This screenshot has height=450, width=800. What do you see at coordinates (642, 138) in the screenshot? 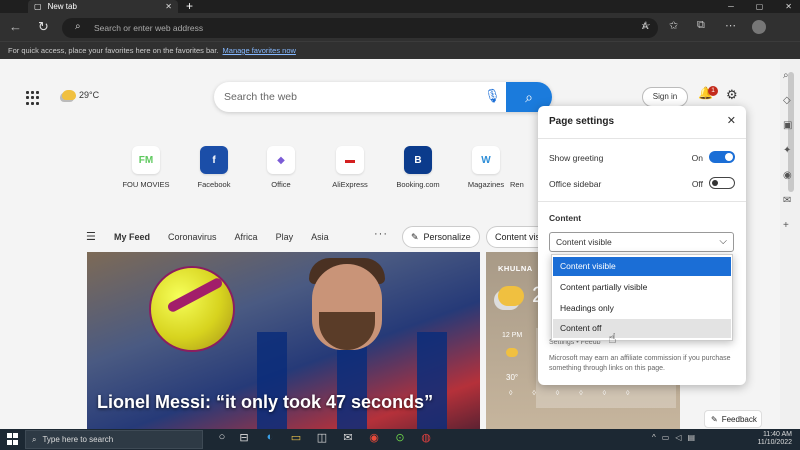
I see `divider` at bounding box center [642, 138].